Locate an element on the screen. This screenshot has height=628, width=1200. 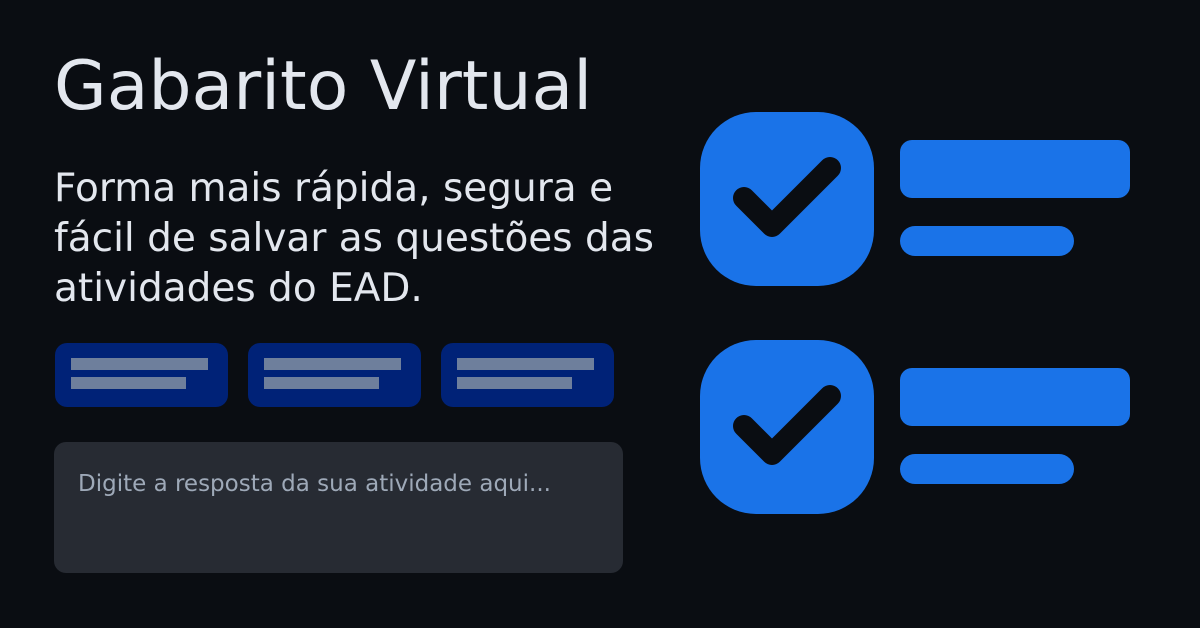
answer-input is located at coordinates (338, 507).